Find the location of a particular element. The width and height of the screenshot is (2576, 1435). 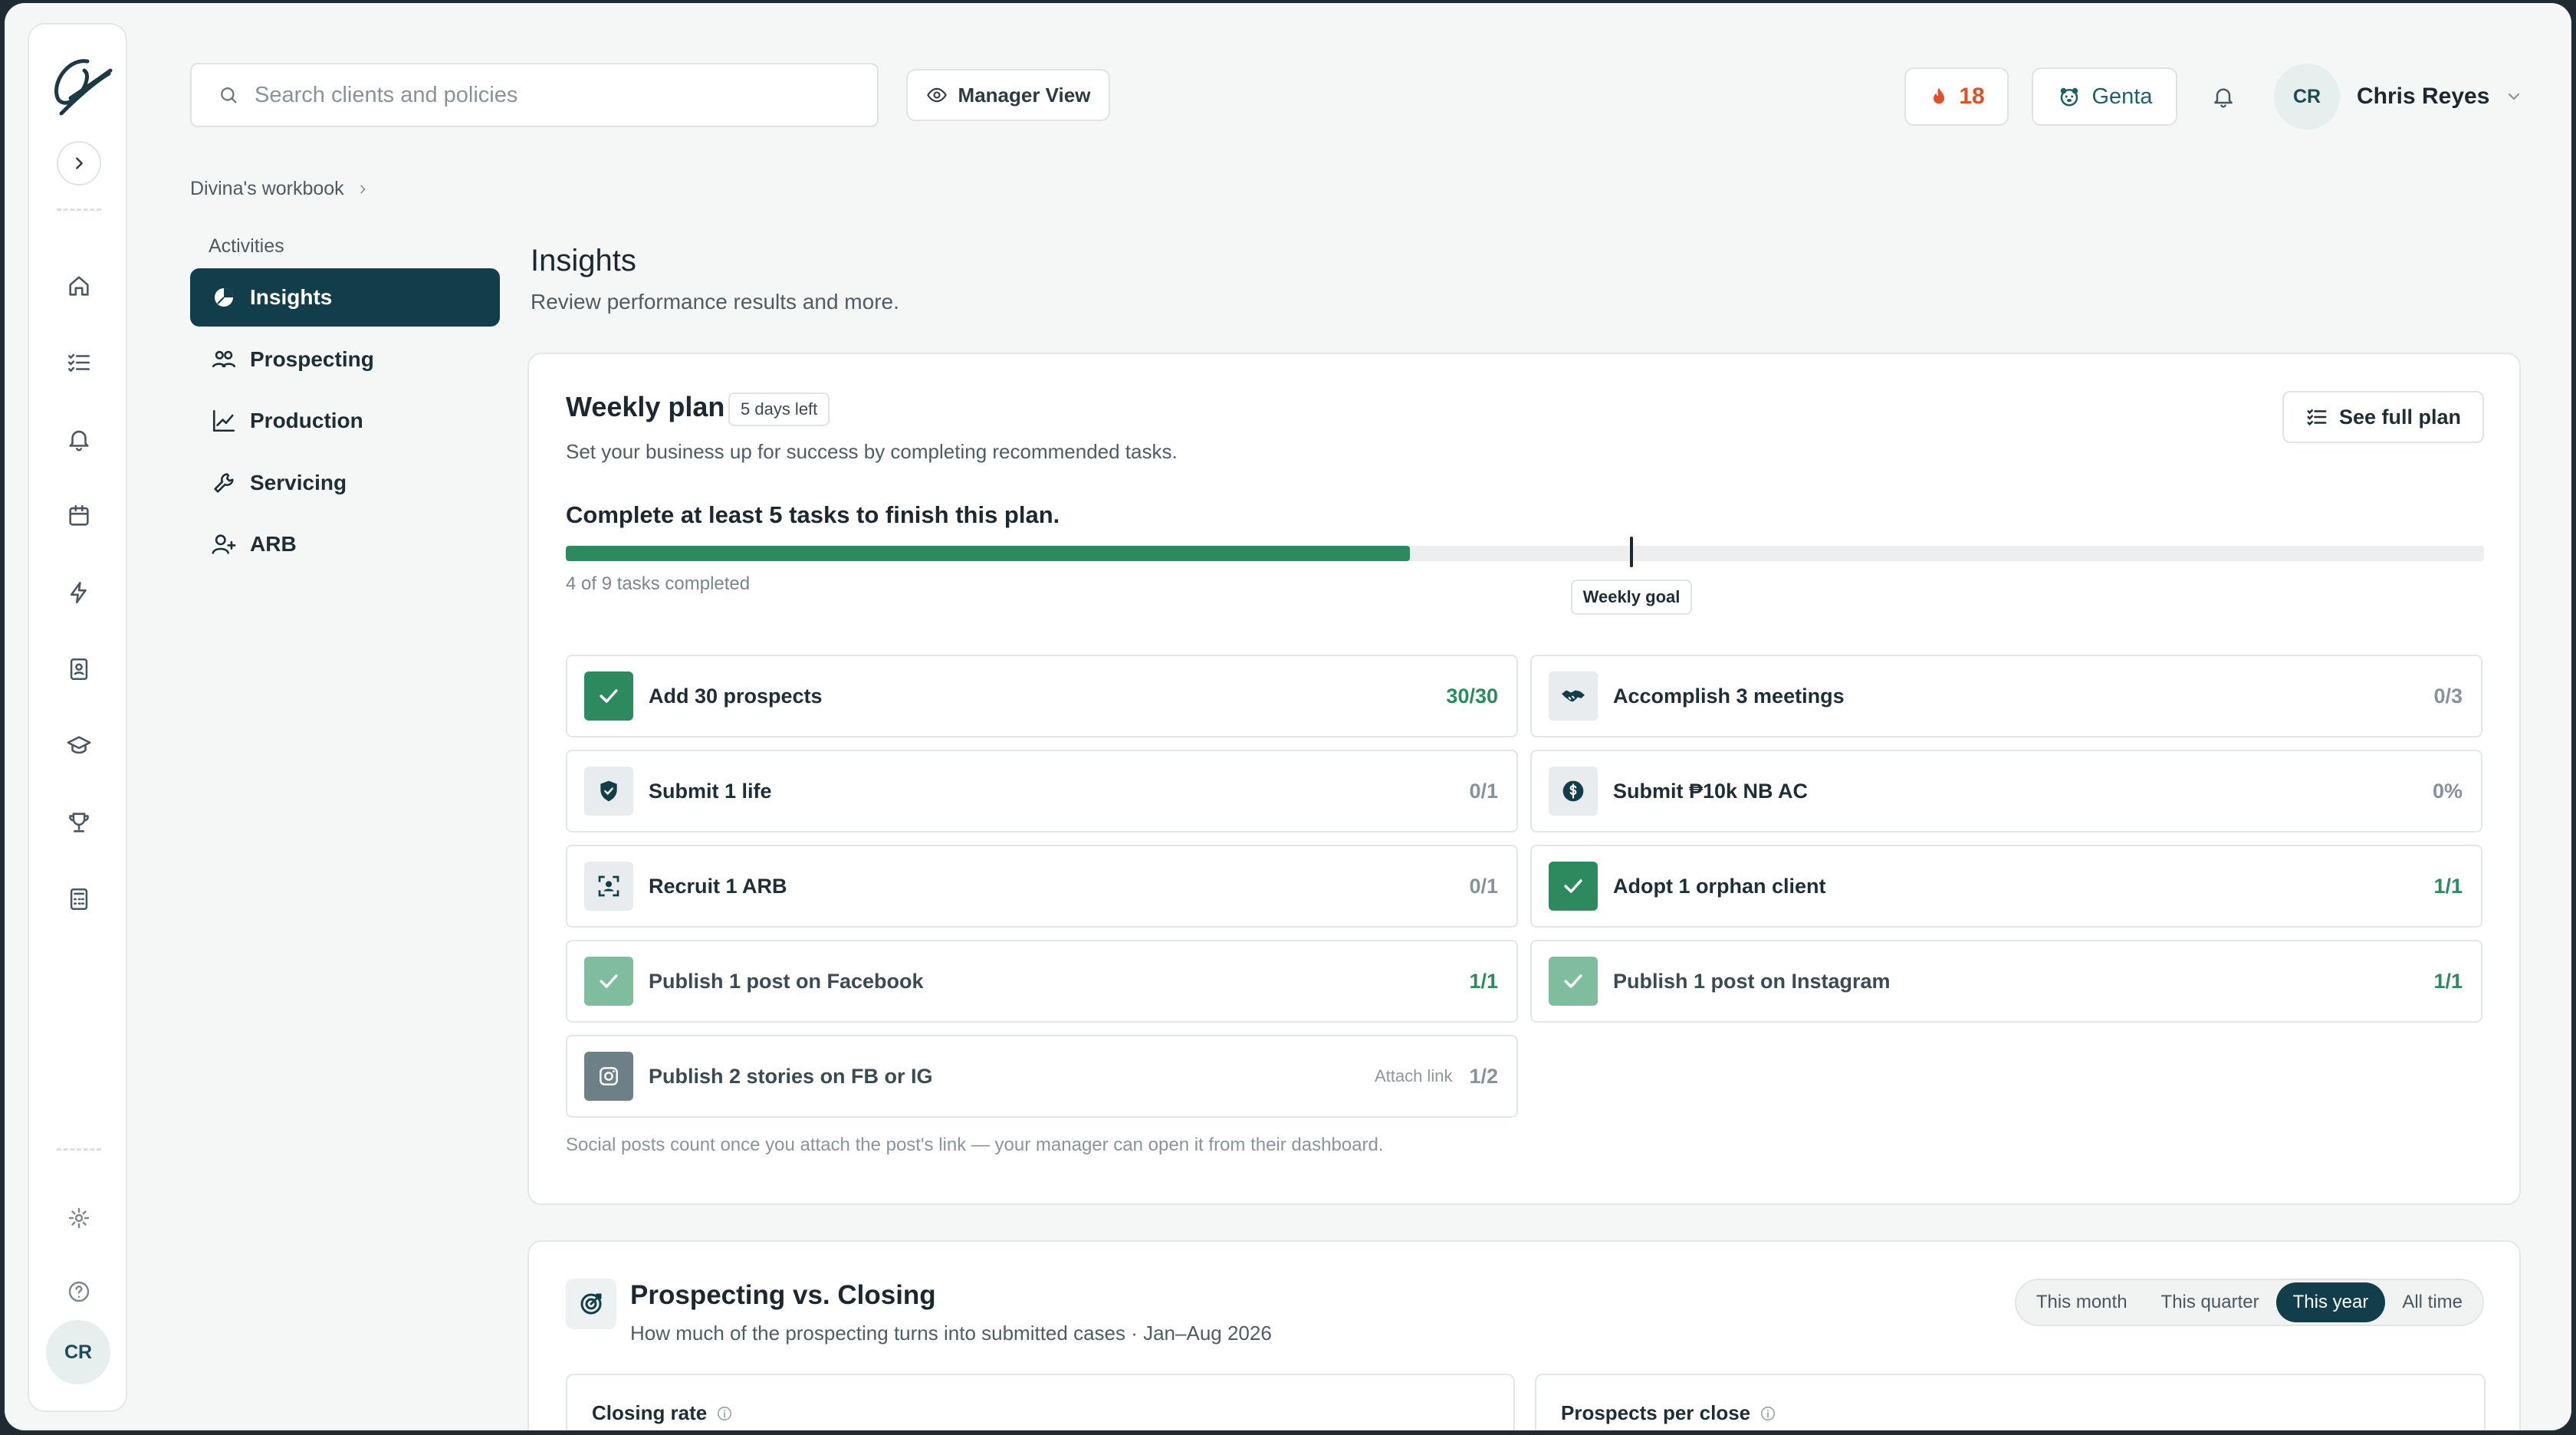

task-label: Publish 1 post on Facebook is located at coordinates (786, 981).